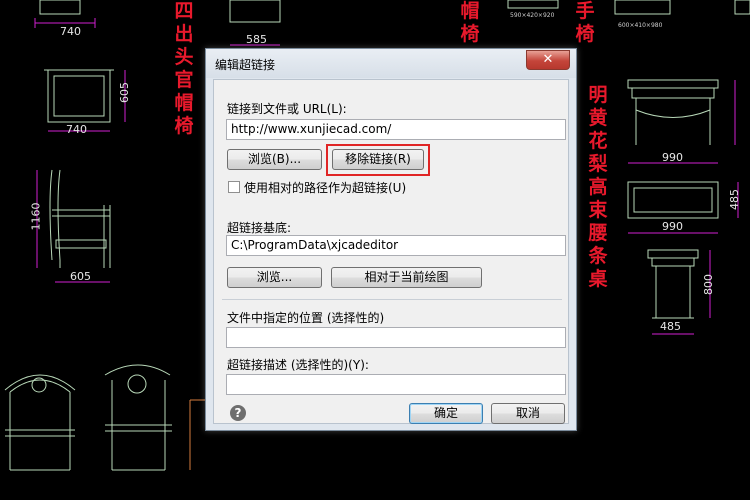  What do you see at coordinates (378, 159) in the screenshot?
I see `remove-link-button: 移除链接(R)` at bounding box center [378, 159].